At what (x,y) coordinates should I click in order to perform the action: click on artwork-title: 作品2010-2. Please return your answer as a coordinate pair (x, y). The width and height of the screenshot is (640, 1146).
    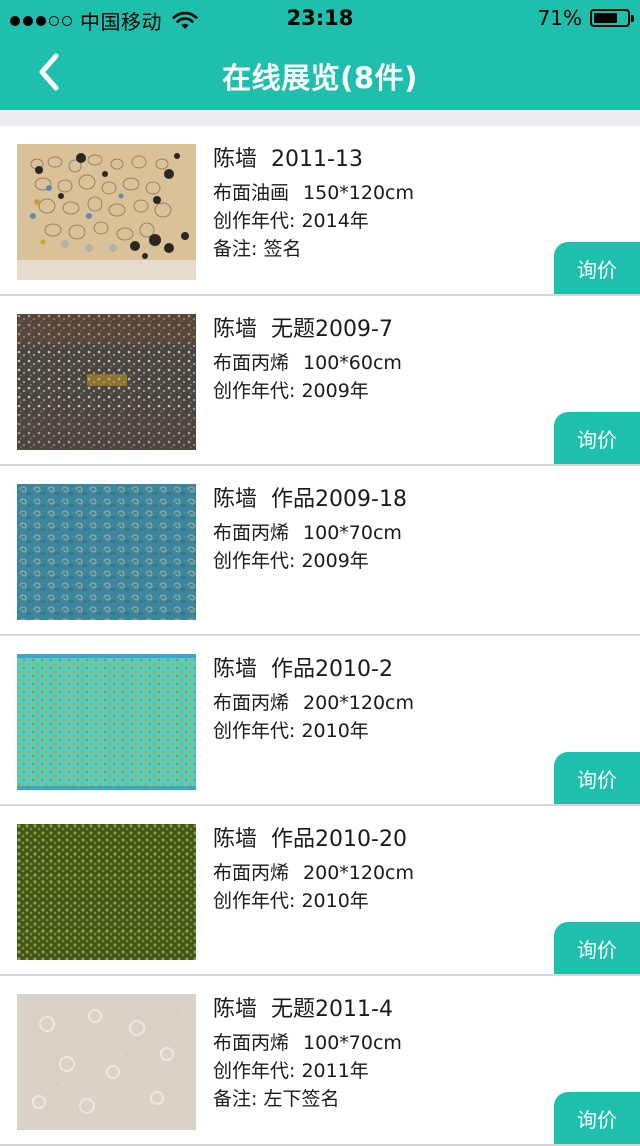
    Looking at the image, I should click on (332, 669).